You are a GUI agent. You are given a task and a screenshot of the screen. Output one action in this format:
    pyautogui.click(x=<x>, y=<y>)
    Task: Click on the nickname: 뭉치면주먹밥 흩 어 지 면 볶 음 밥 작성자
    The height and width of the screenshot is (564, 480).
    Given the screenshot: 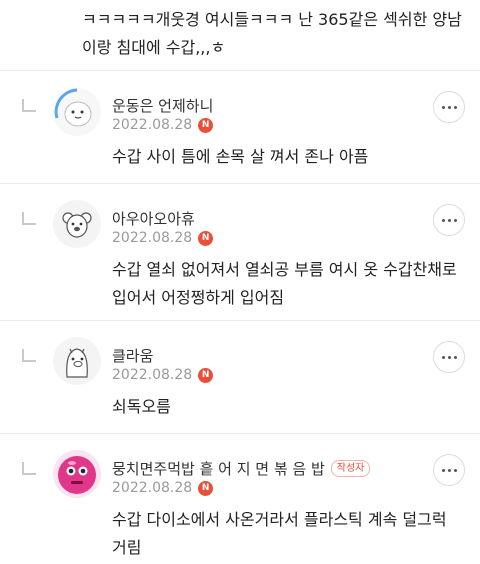 What is the action you would take?
    pyautogui.click(x=241, y=468)
    